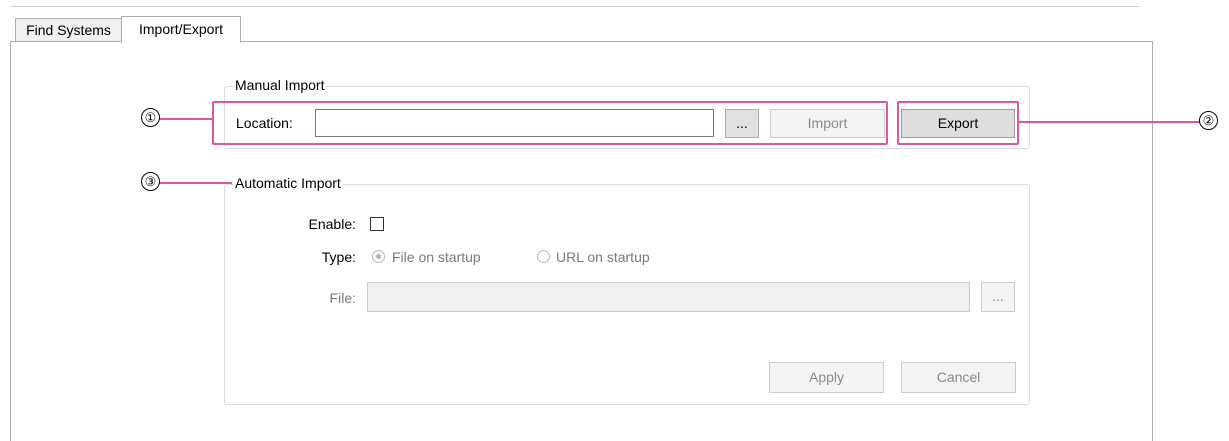 This screenshot has height=441, width=1229. I want to click on callout-2-leader, so click(1109, 122).